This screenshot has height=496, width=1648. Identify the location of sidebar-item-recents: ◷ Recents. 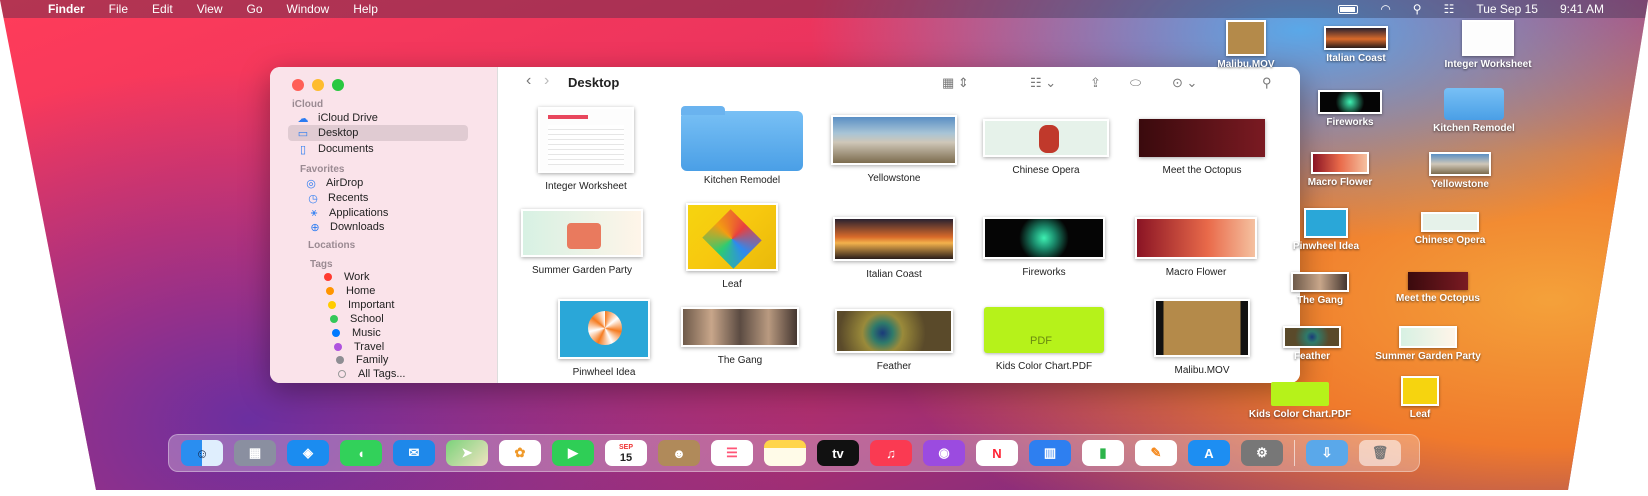
(388, 198).